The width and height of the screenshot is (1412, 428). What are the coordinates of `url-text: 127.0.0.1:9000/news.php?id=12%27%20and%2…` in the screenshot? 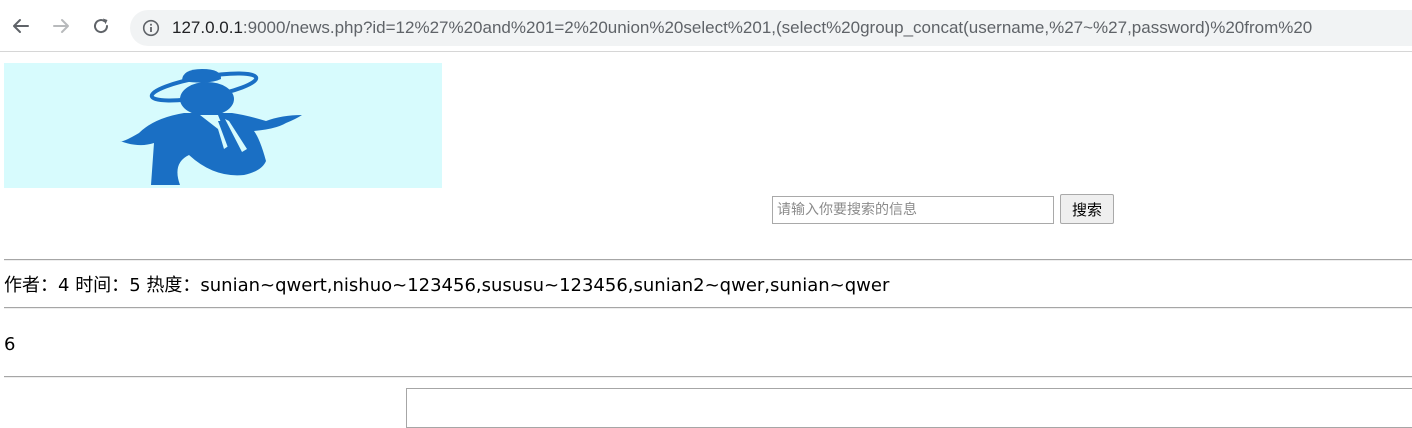 It's located at (742, 28).